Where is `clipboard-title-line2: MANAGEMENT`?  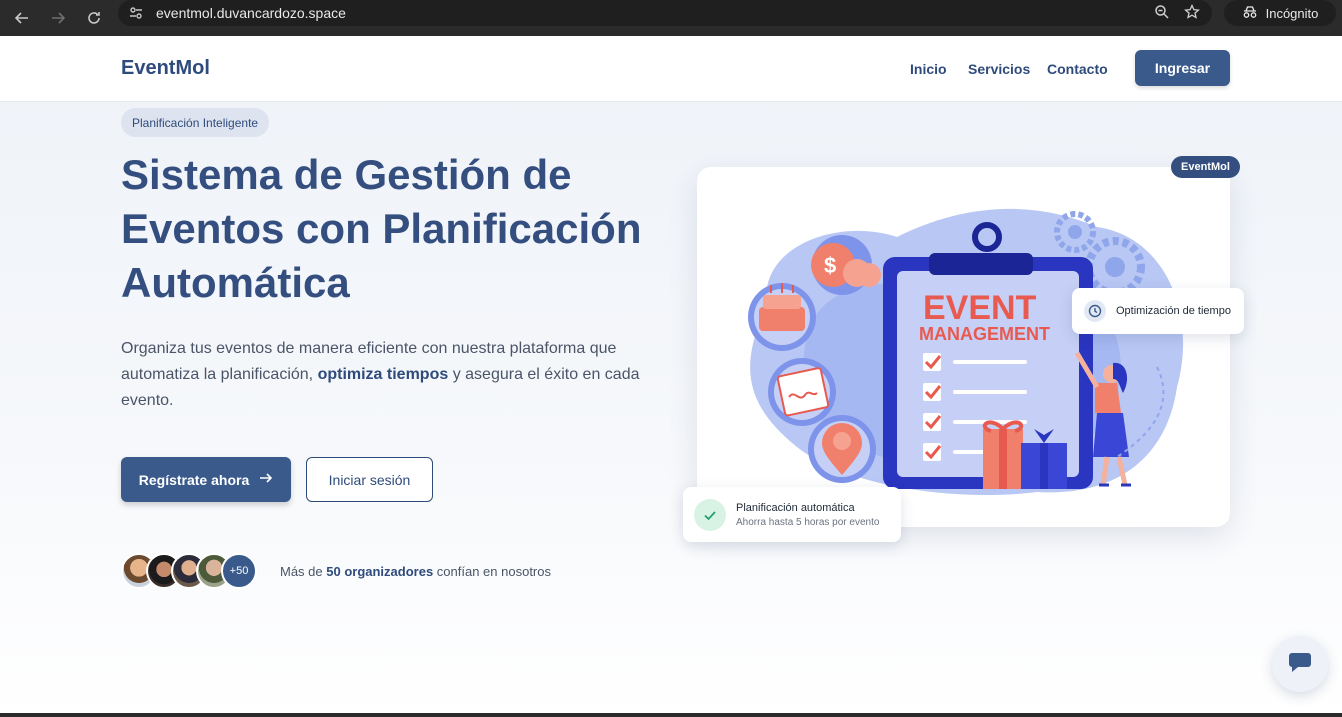 clipboard-title-line2: MANAGEMENT is located at coordinates (984, 334).